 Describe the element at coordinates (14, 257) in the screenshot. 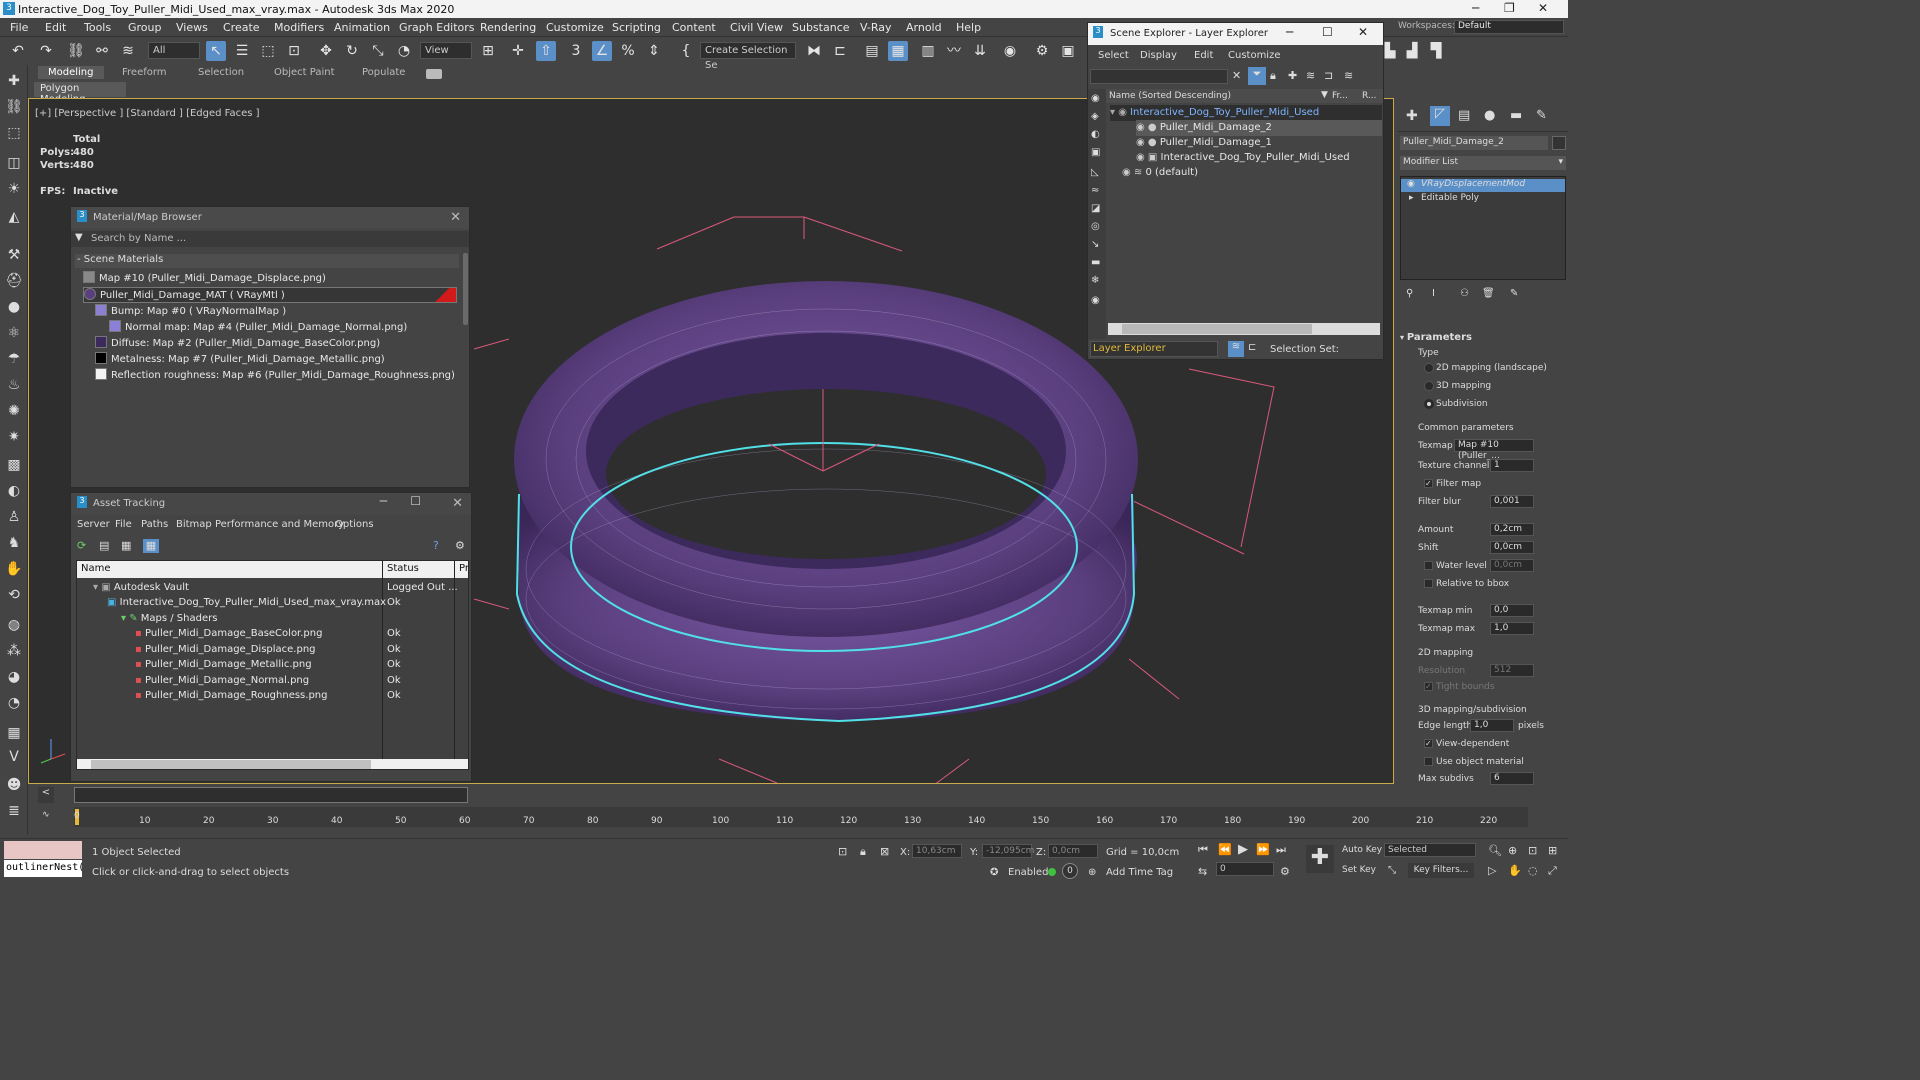

I see `hammer-icon: ⚒` at that location.